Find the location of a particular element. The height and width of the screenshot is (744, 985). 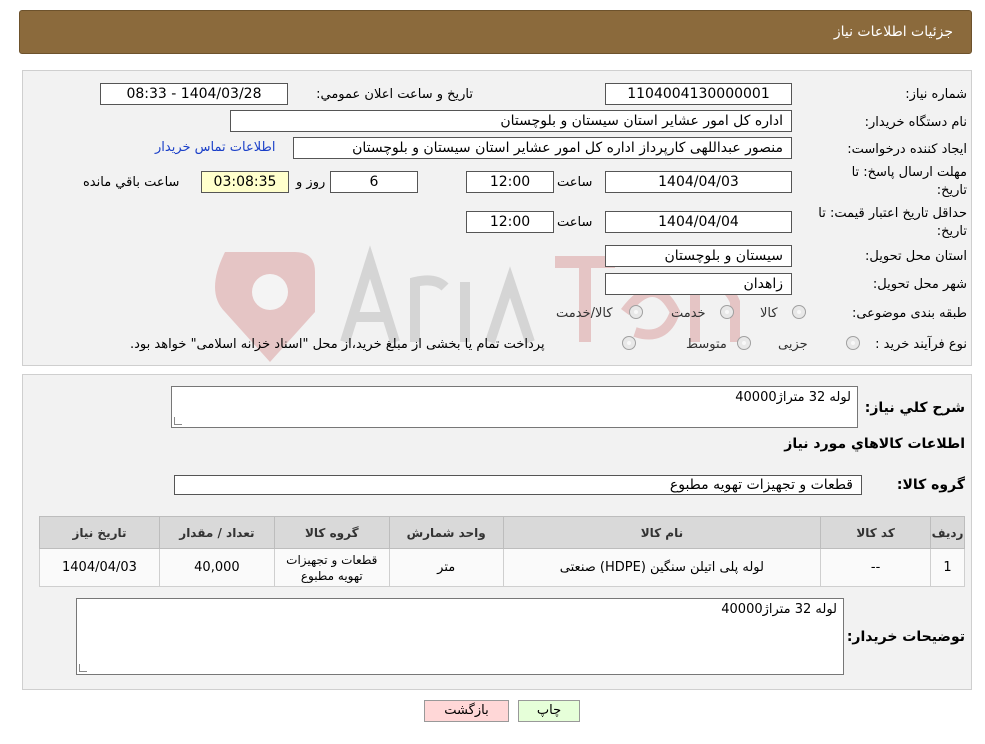

page-header: جزئیات اطلاعات نیاز is located at coordinates (495, 32).